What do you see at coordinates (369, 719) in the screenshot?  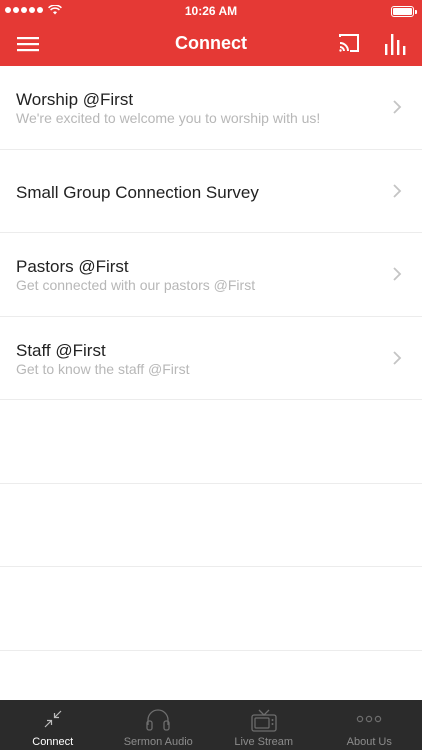 I see `more-dots-icon` at bounding box center [369, 719].